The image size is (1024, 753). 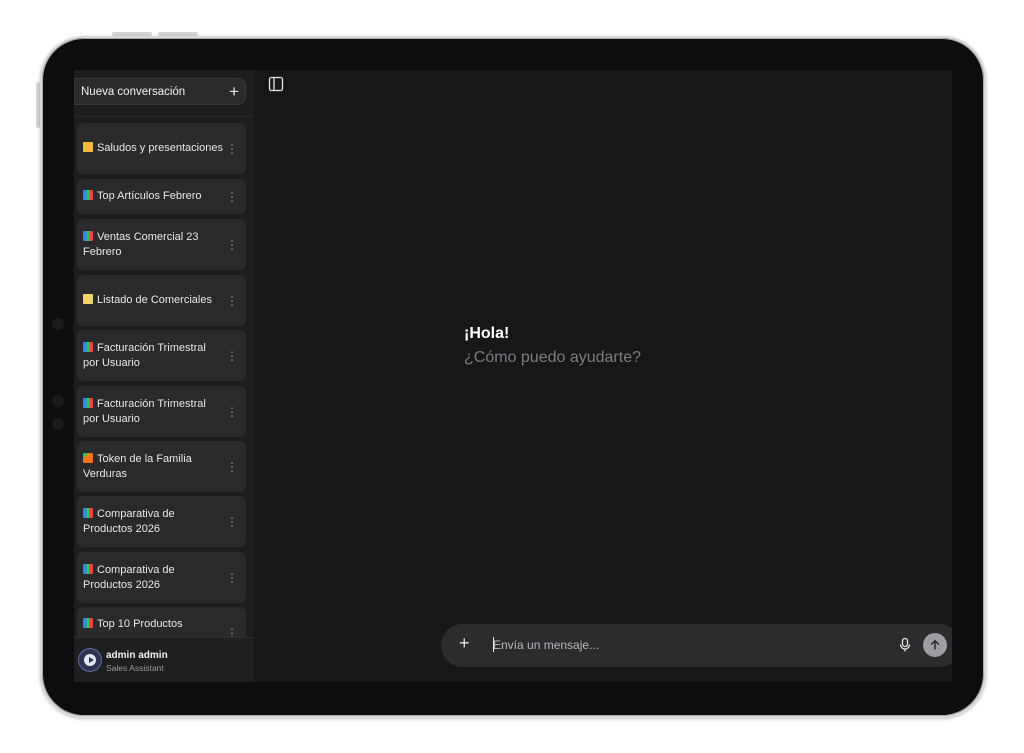 I want to click on greeting-title: ¡Hola!, so click(x=487, y=333).